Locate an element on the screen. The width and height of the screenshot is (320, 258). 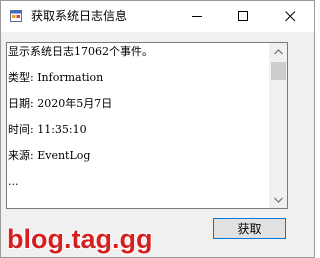
log-line-summary: 显示系统日志17062个事件。 is located at coordinates (80, 51).